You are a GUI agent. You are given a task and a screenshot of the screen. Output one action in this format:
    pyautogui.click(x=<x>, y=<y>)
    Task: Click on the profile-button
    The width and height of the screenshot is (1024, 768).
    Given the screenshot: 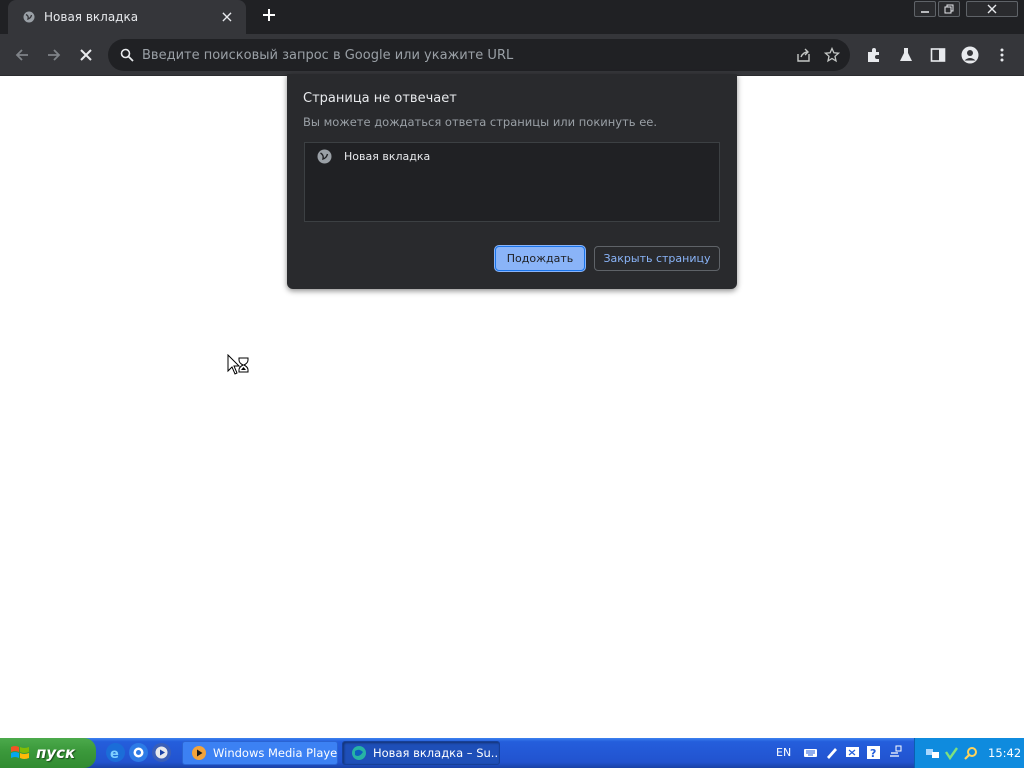 What is the action you would take?
    pyautogui.click(x=970, y=55)
    